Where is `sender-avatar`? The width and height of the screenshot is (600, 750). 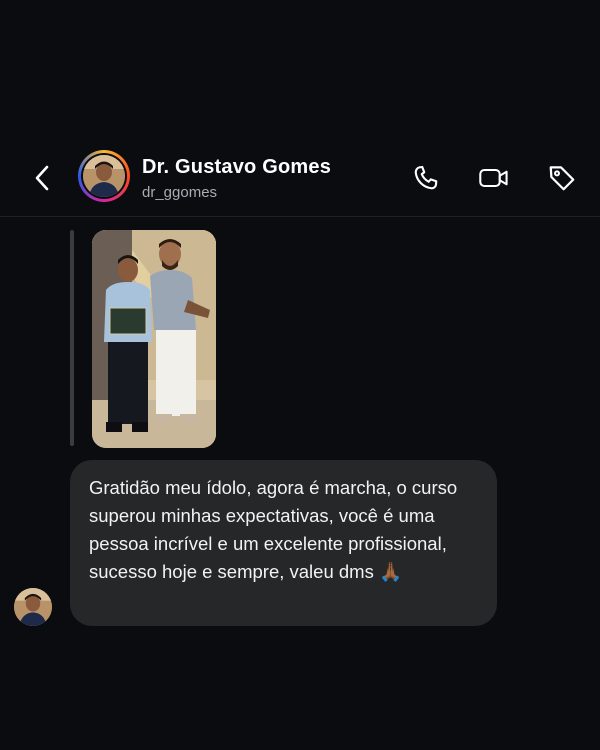 sender-avatar is located at coordinates (33, 607).